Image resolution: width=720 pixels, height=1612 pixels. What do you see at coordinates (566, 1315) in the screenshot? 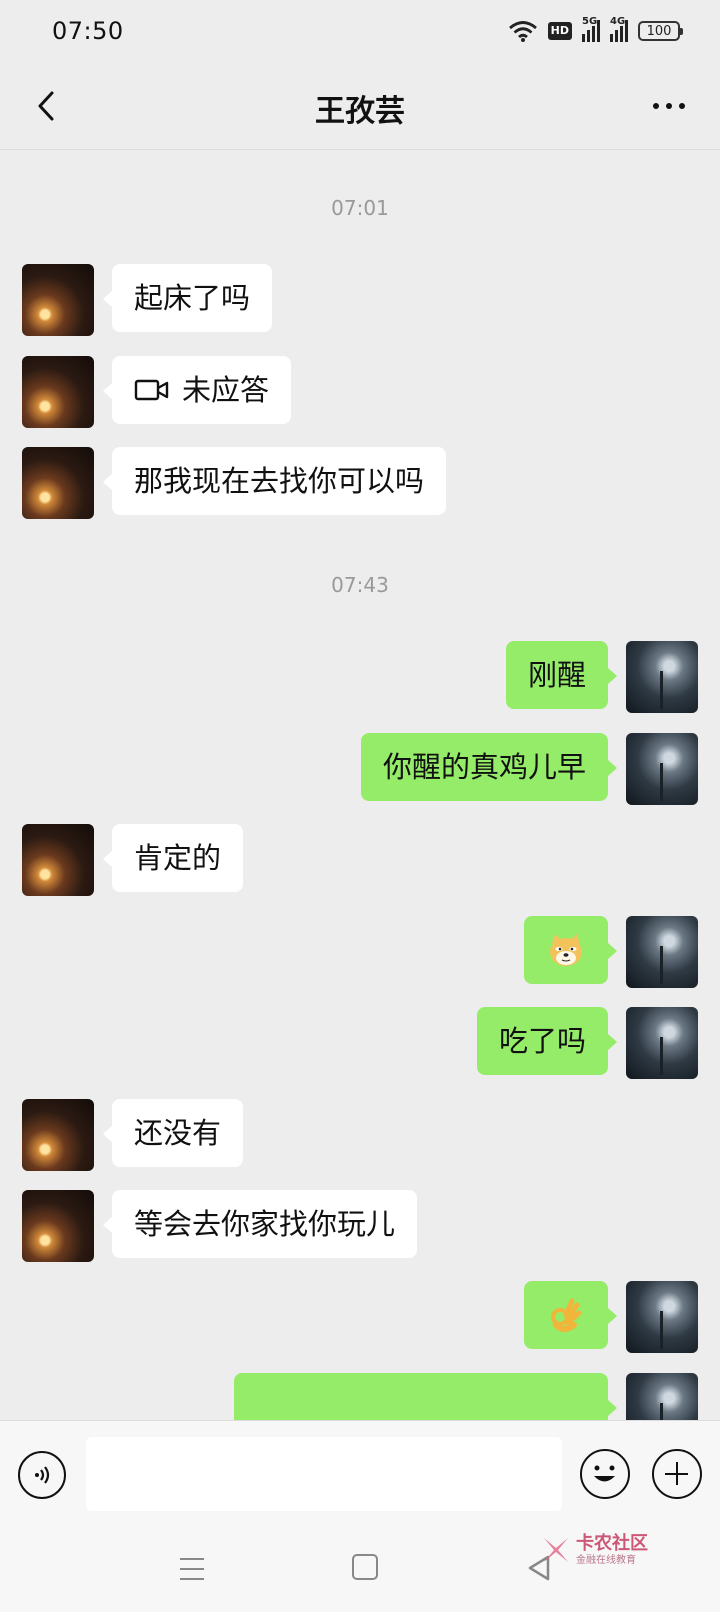
I see `ok-hand-emoji-icon` at bounding box center [566, 1315].